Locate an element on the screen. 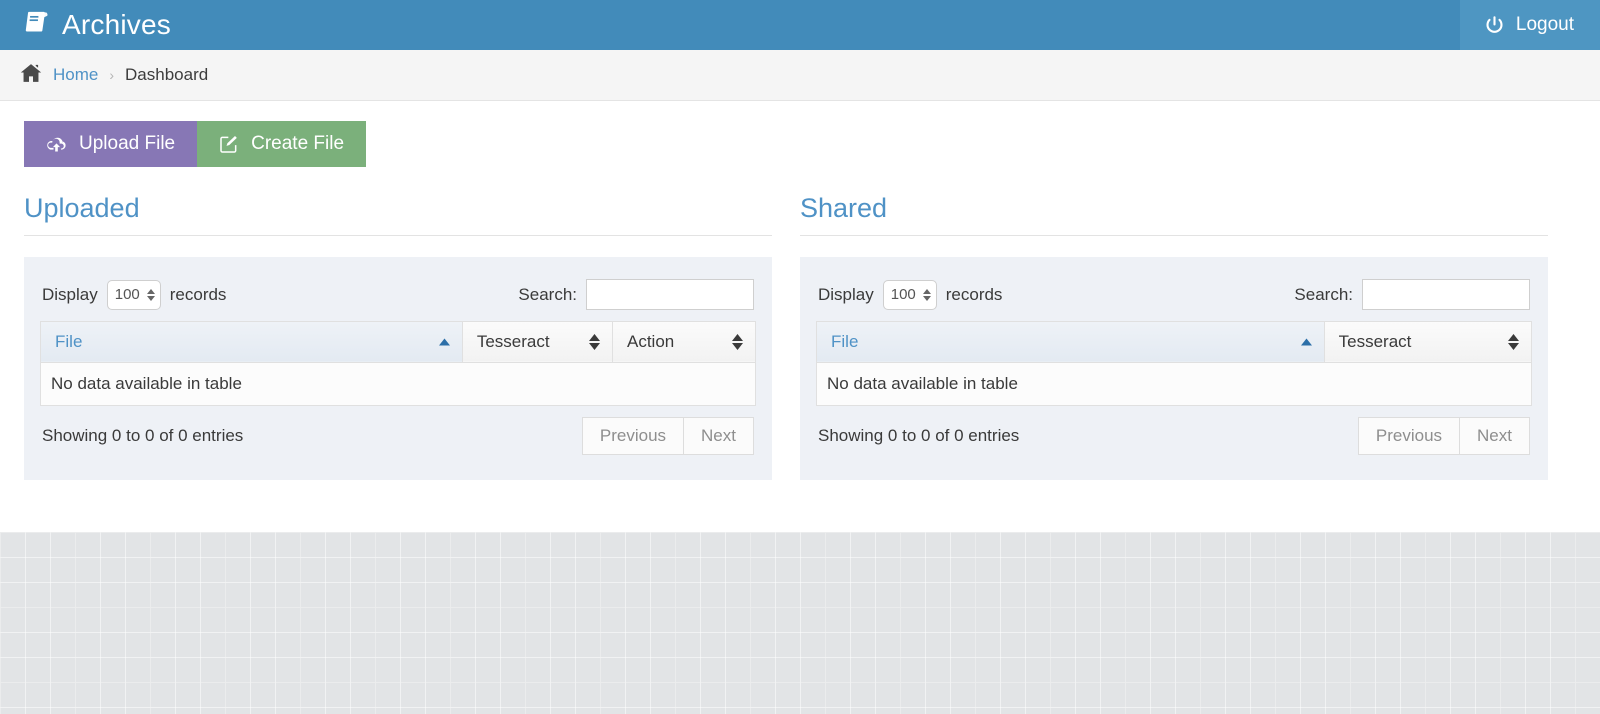  shared-search-input is located at coordinates (1446, 295).